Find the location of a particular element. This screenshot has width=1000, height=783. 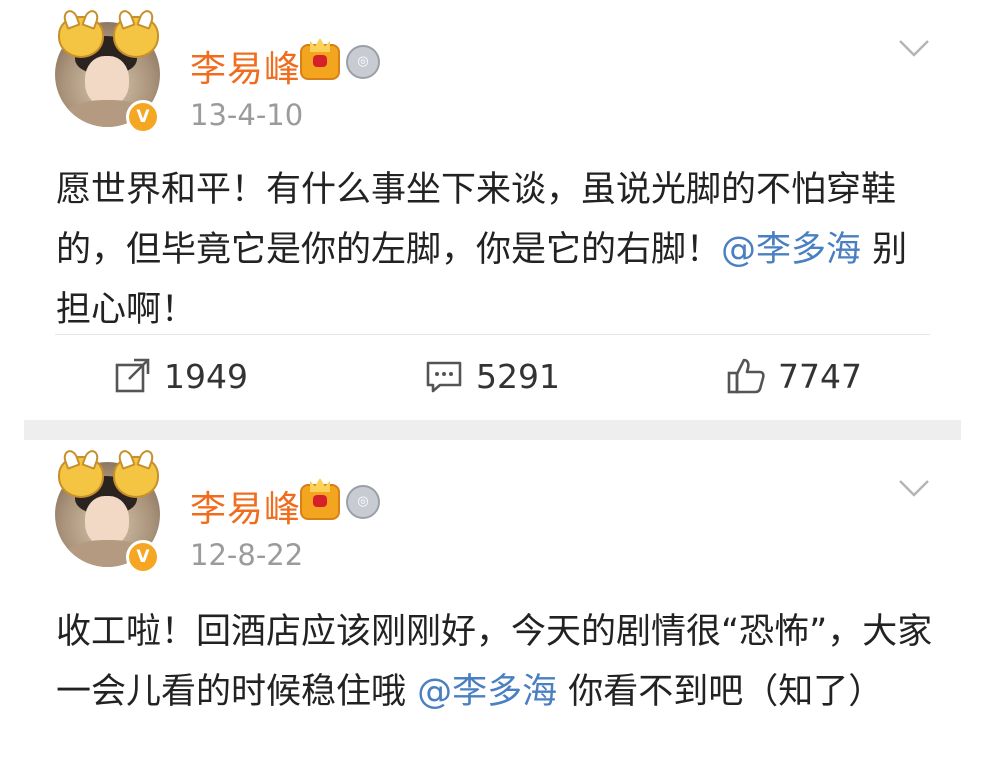

divider is located at coordinates (492, 334).